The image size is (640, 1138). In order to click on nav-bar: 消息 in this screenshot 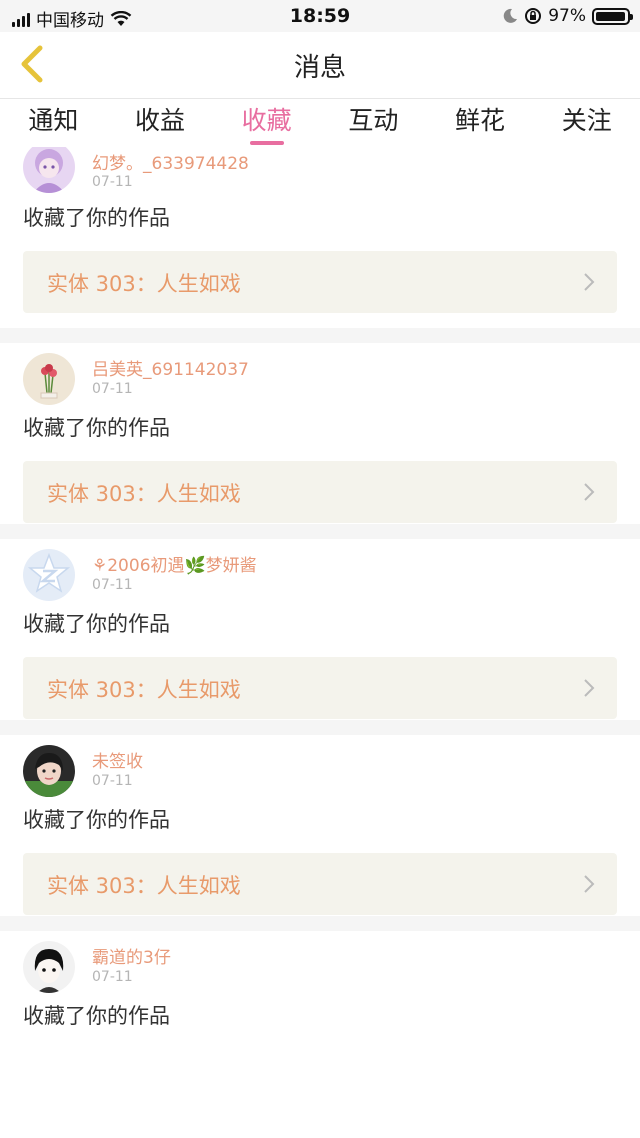, I will do `click(320, 65)`.